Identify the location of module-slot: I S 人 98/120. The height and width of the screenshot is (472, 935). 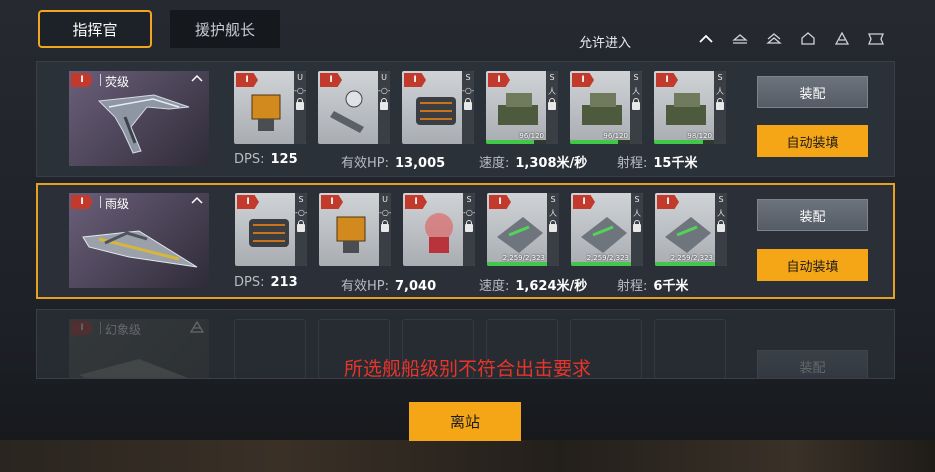
(690, 107).